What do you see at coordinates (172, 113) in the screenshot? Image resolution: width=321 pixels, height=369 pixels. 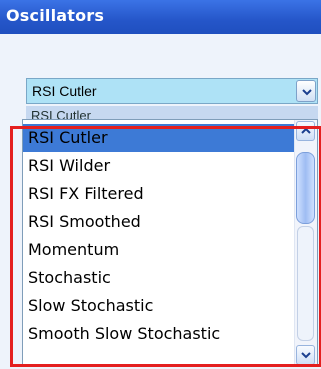 I see `combobox-ghost-row: RSI Cutler` at bounding box center [172, 113].